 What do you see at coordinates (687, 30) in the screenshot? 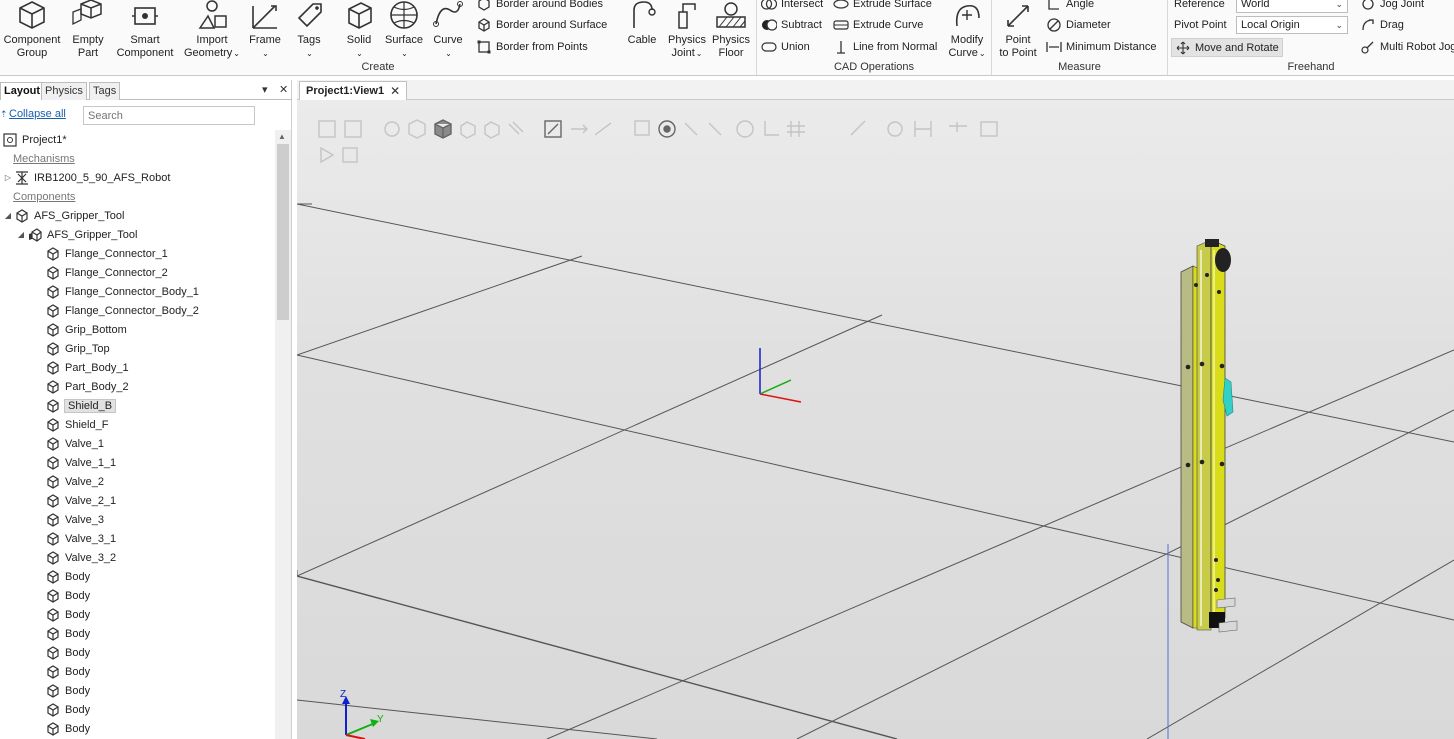
I see `physics-joint-button: Physics Joint⌄` at bounding box center [687, 30].